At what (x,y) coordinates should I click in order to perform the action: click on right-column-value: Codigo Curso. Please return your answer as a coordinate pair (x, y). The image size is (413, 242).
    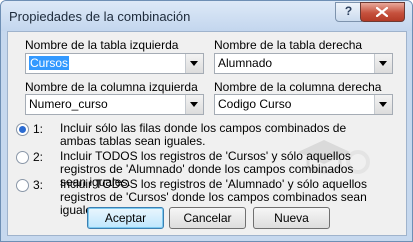
    Looking at the image, I should click on (255, 104).